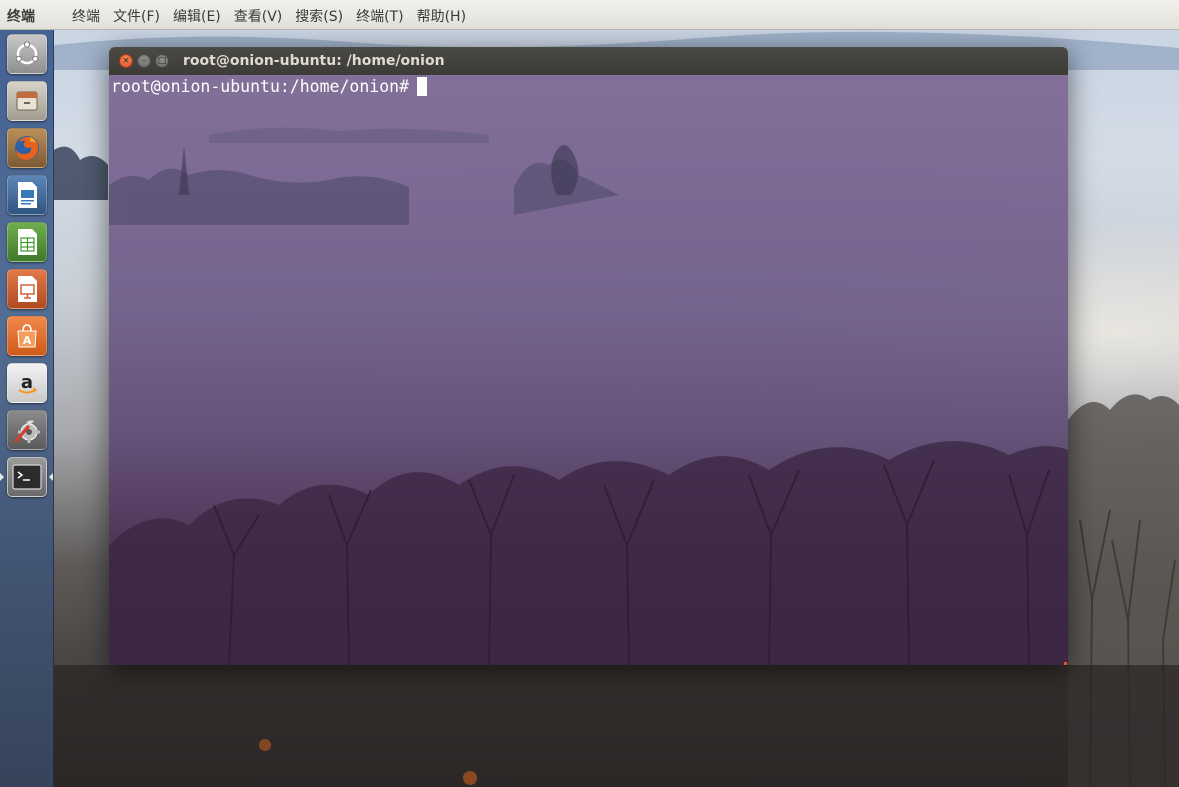 The width and height of the screenshot is (1179, 787). I want to click on software-center-icon: A, so click(27, 336).